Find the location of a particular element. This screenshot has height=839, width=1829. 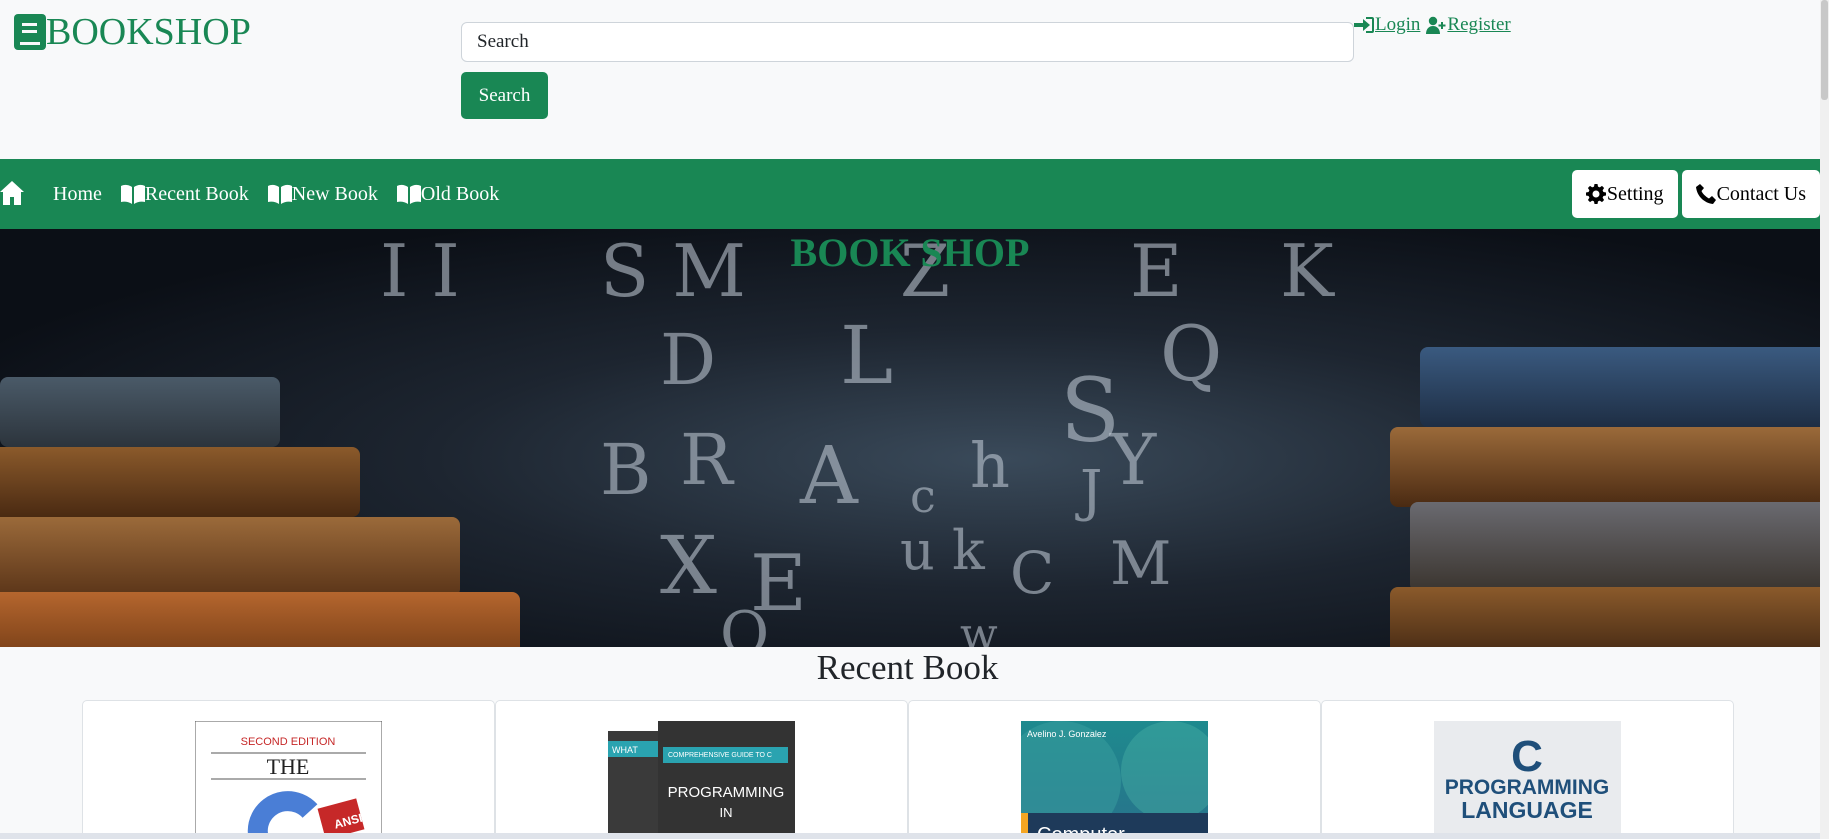

nav-recent-label: Recent Book is located at coordinates (196, 193).